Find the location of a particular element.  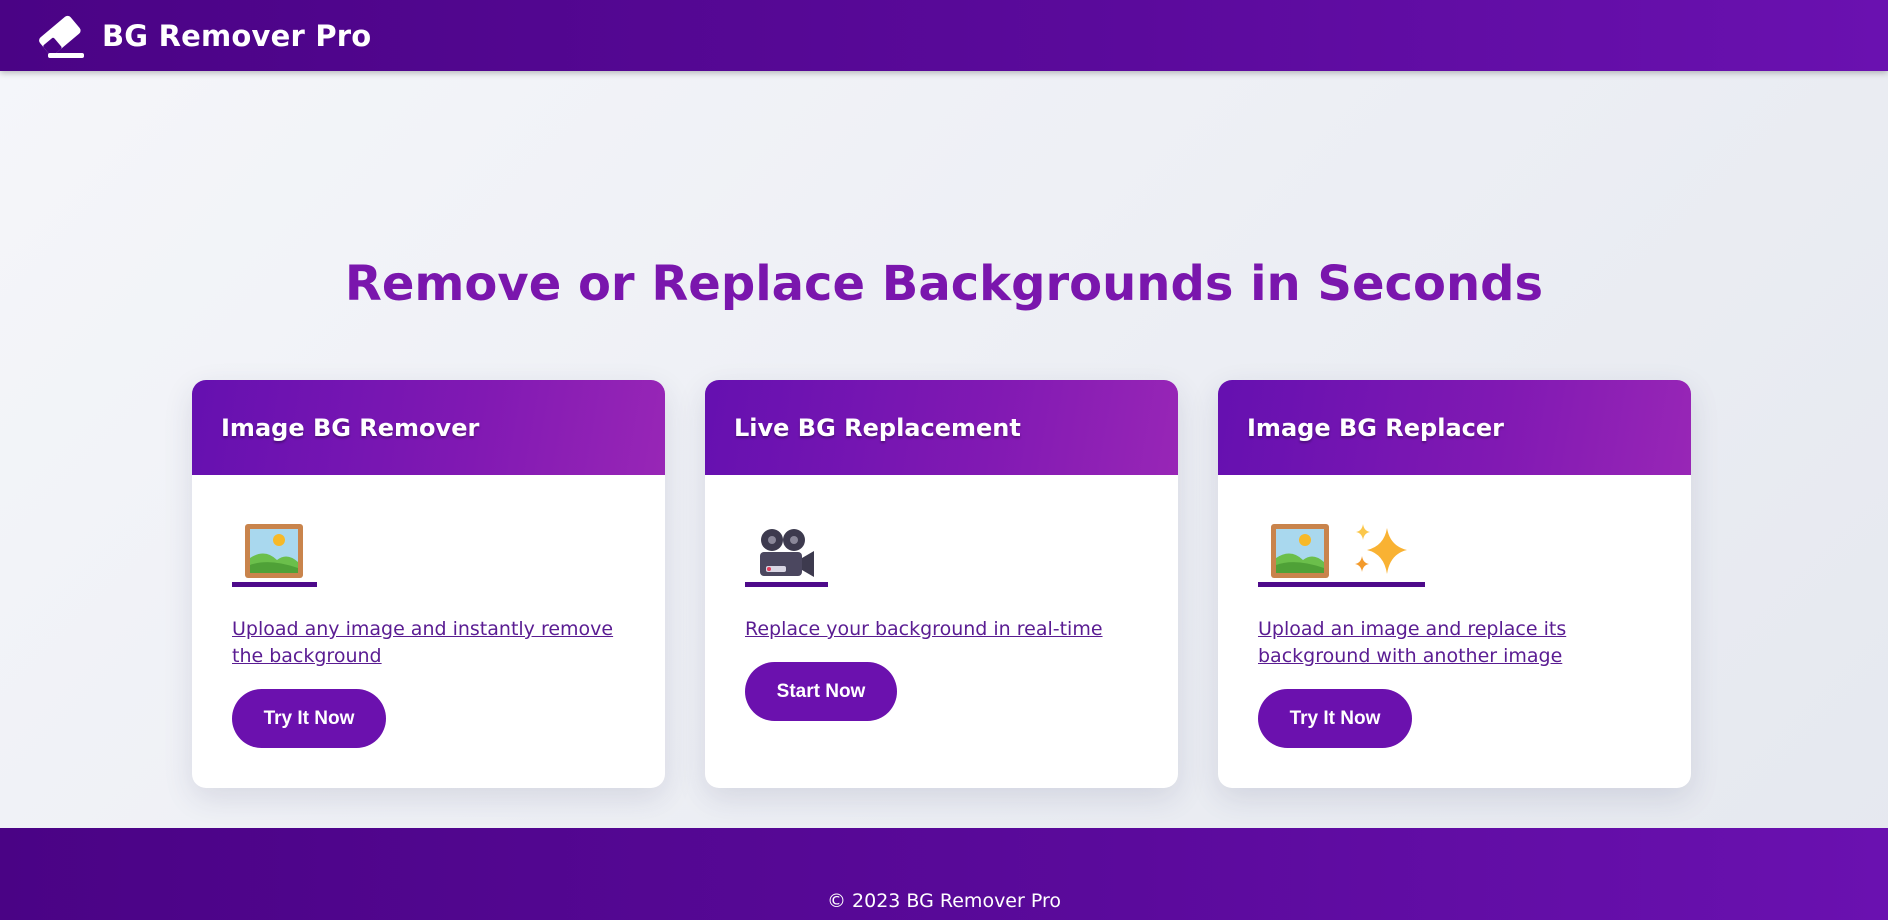

top-navbar: BG Remover Pro is located at coordinates (944, 35).